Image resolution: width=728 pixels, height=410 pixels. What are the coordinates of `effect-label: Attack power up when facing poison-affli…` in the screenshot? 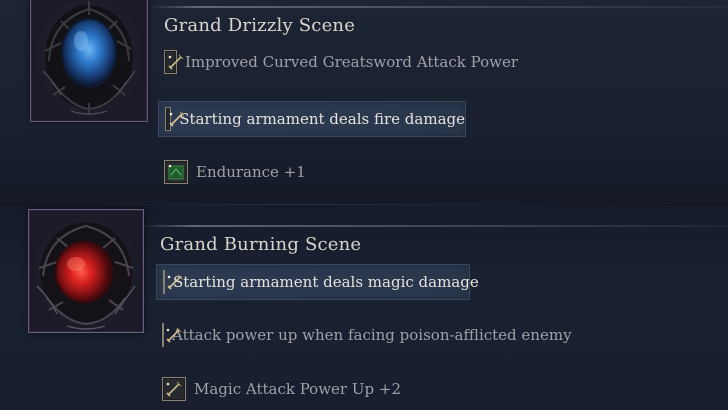 It's located at (372, 335).